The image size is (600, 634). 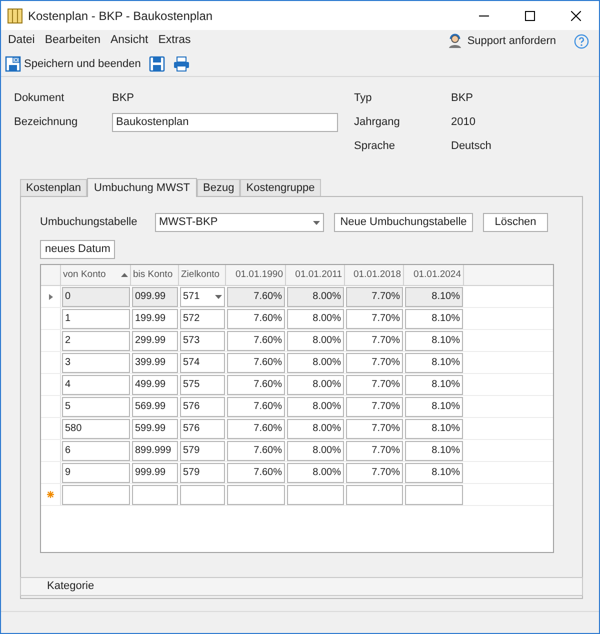 I want to click on save-and-close-button: Speichern und beenden, so click(x=73, y=64).